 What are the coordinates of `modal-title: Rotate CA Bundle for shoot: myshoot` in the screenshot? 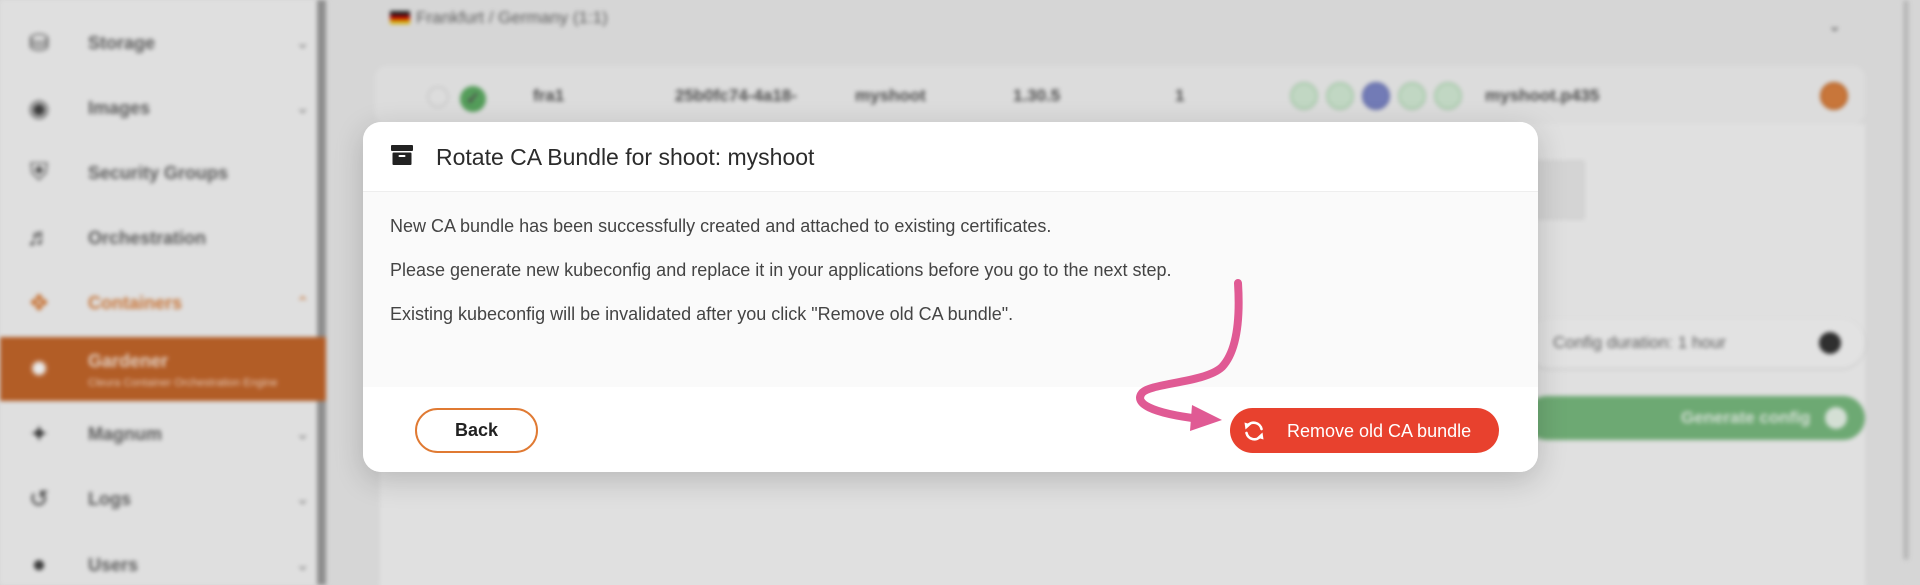 It's located at (625, 157).